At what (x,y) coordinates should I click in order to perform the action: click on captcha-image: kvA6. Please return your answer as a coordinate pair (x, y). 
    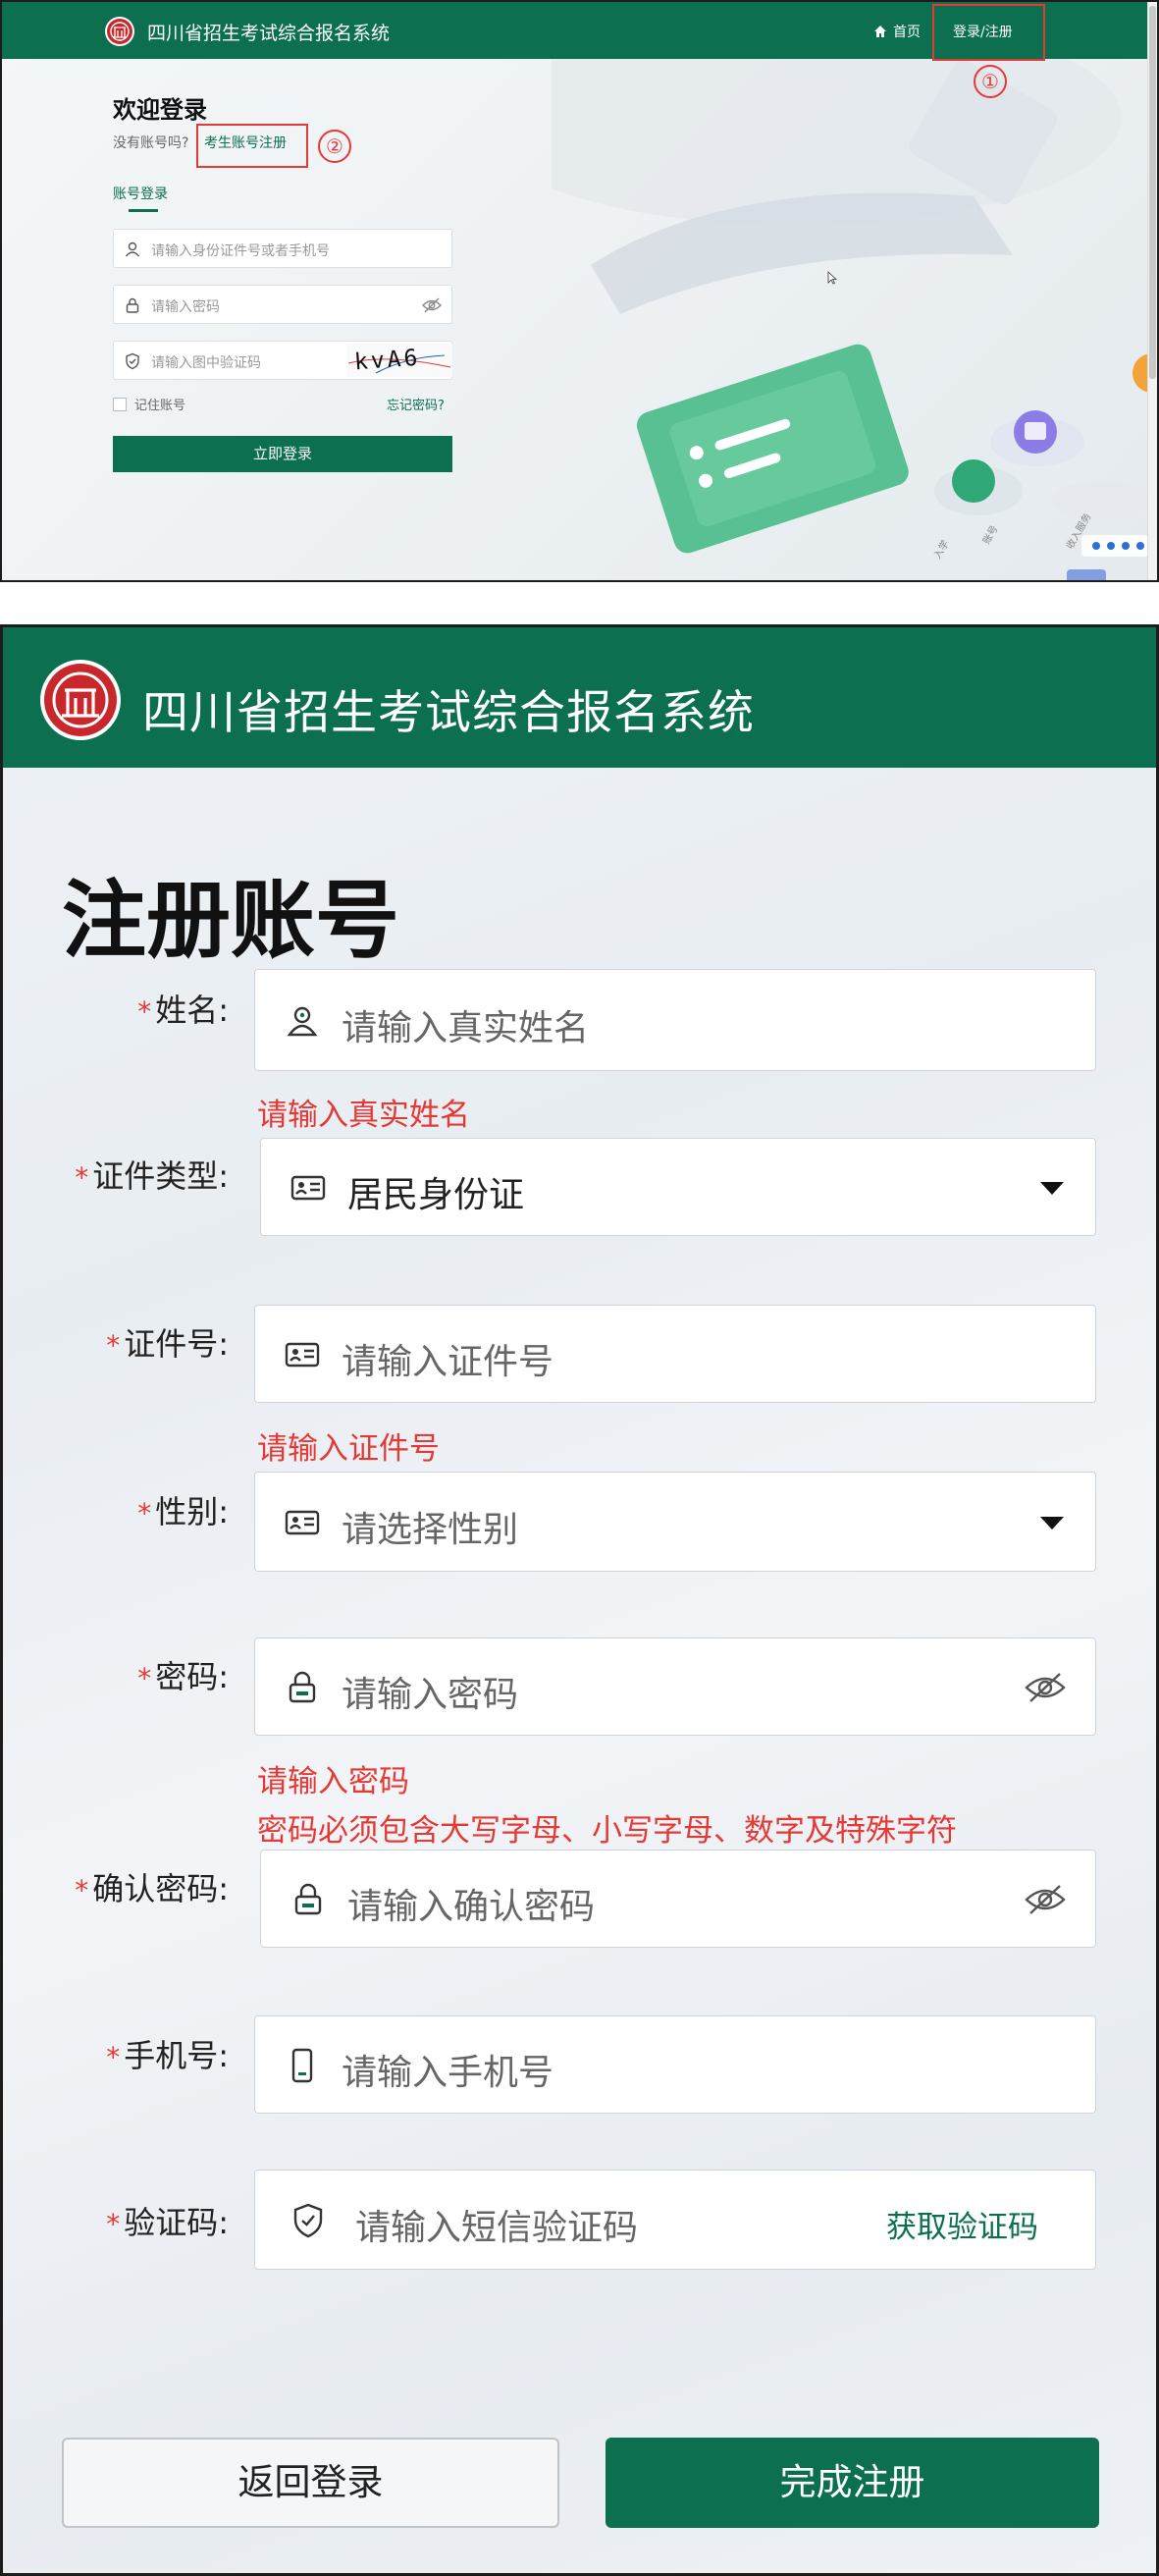
    Looking at the image, I should click on (399, 360).